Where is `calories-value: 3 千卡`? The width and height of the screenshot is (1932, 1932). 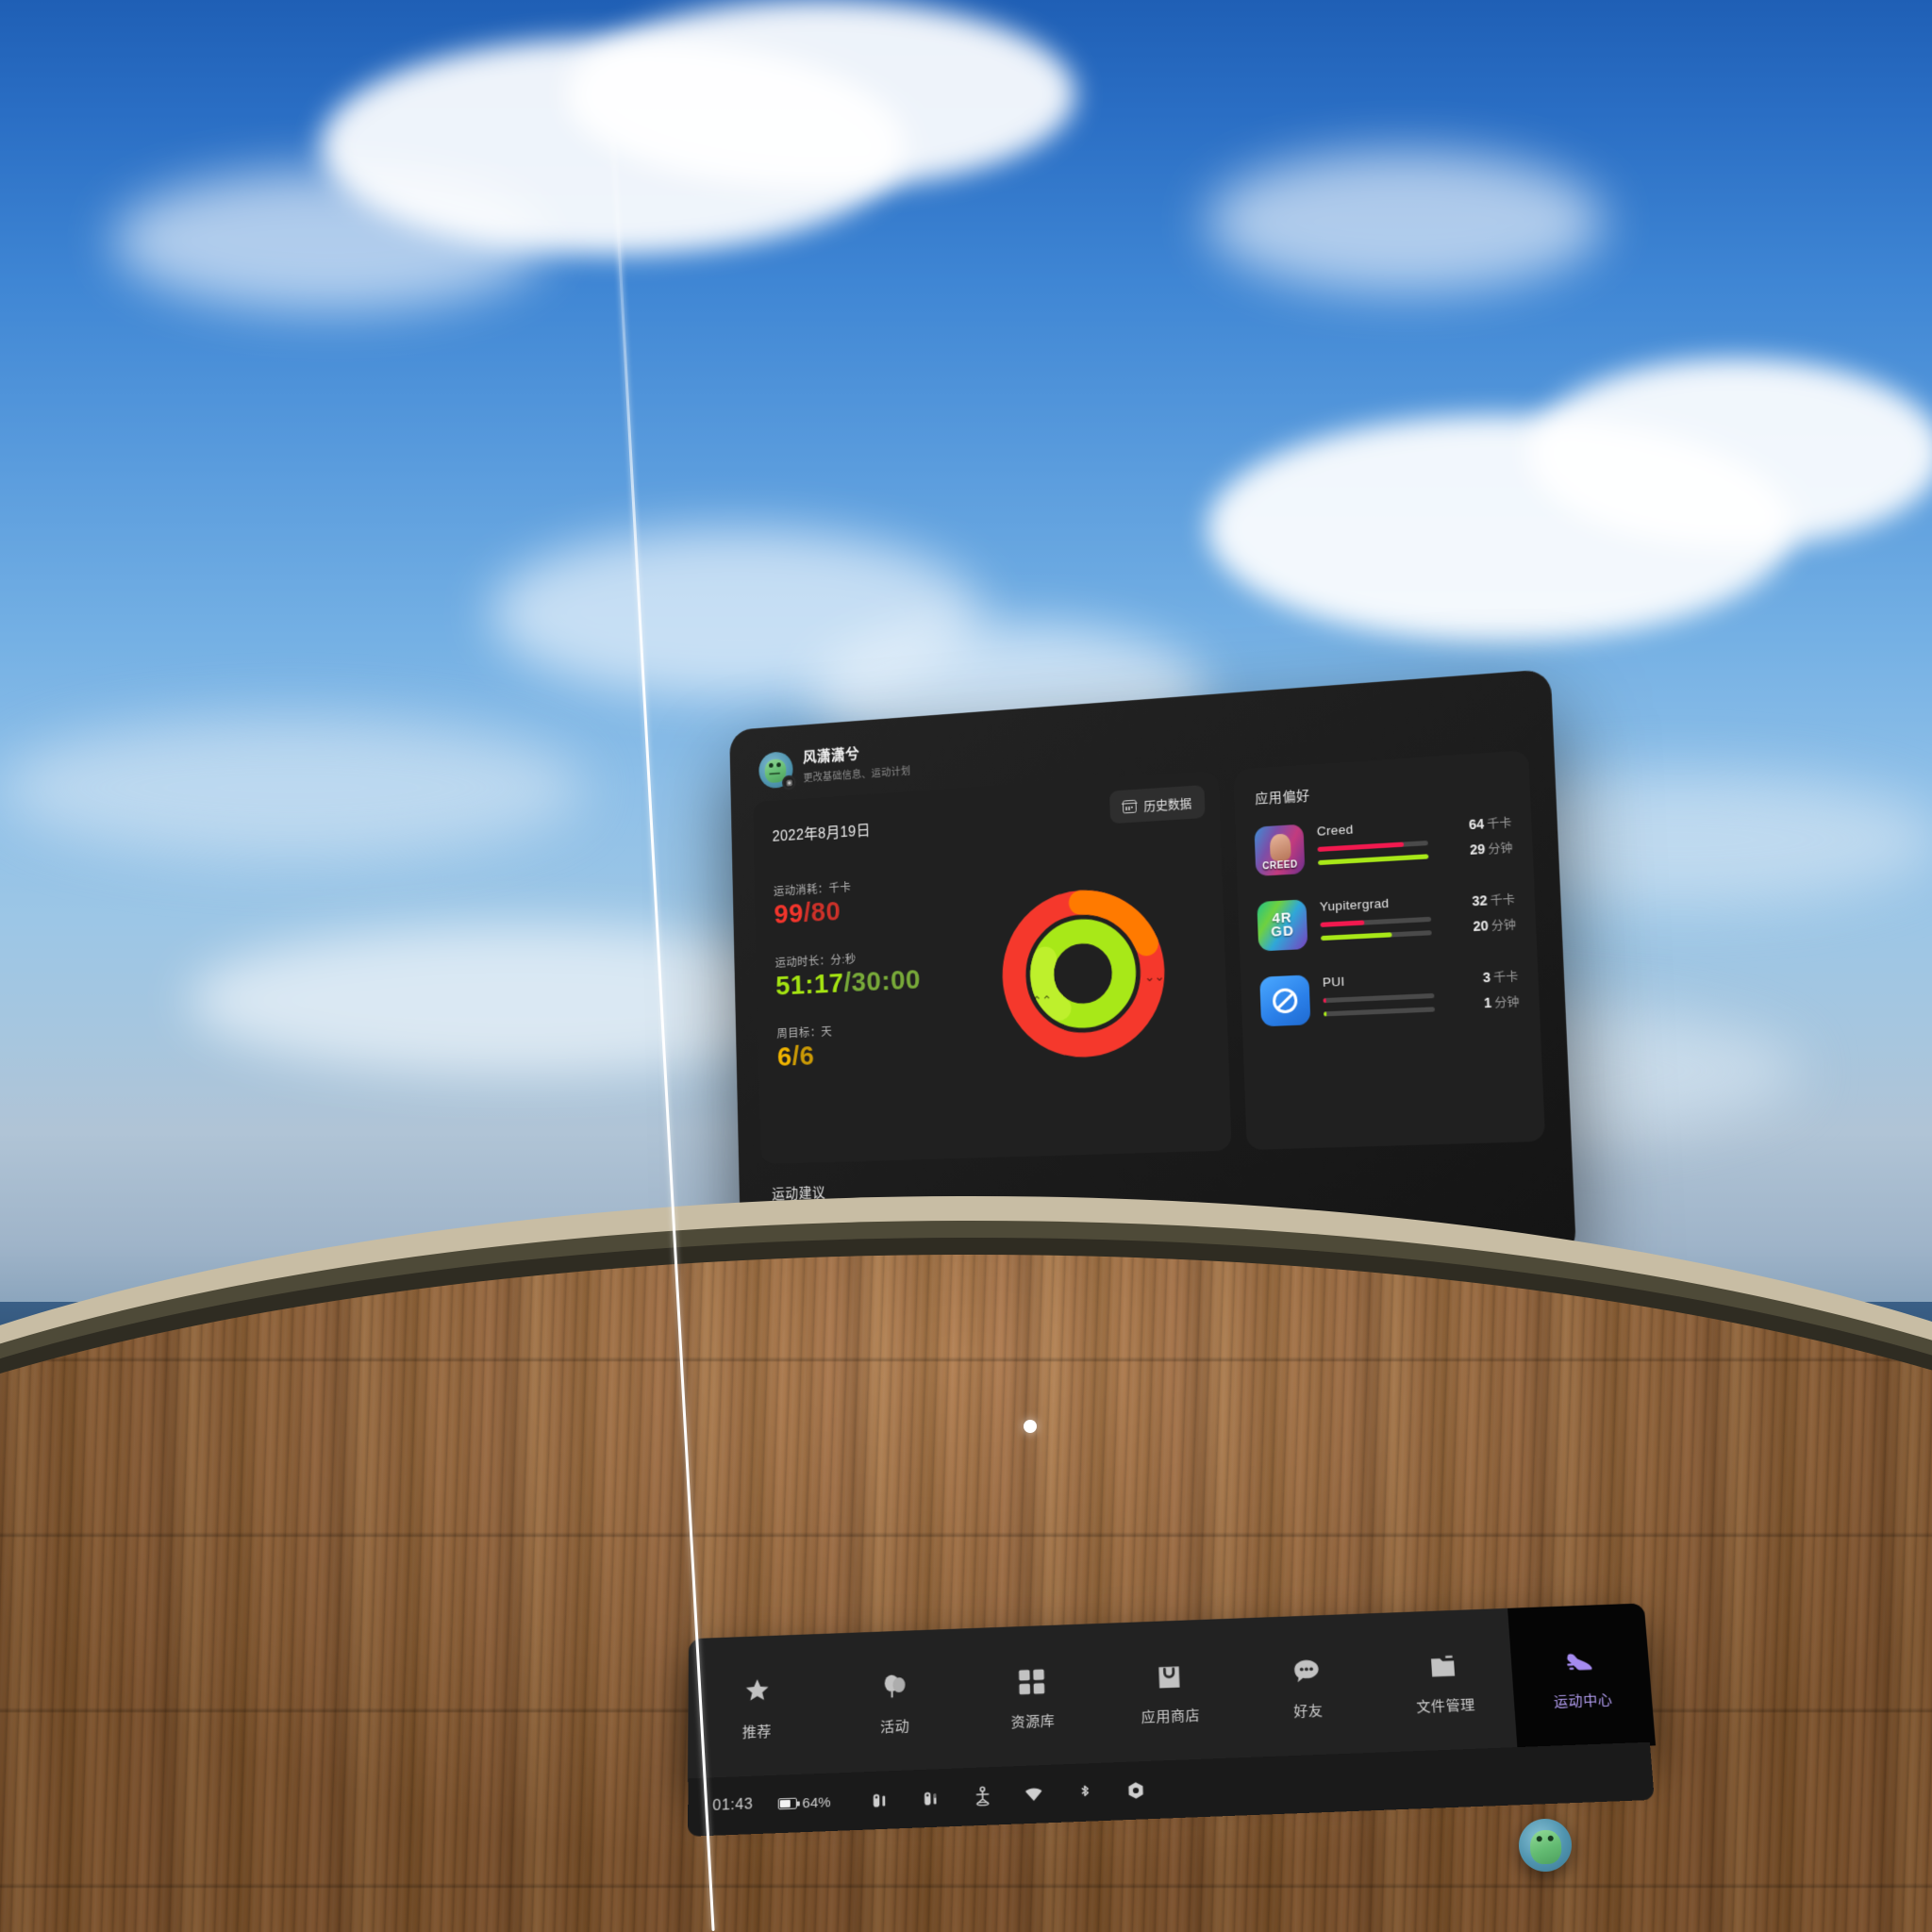 calories-value: 3 千卡 is located at coordinates (1483, 977).